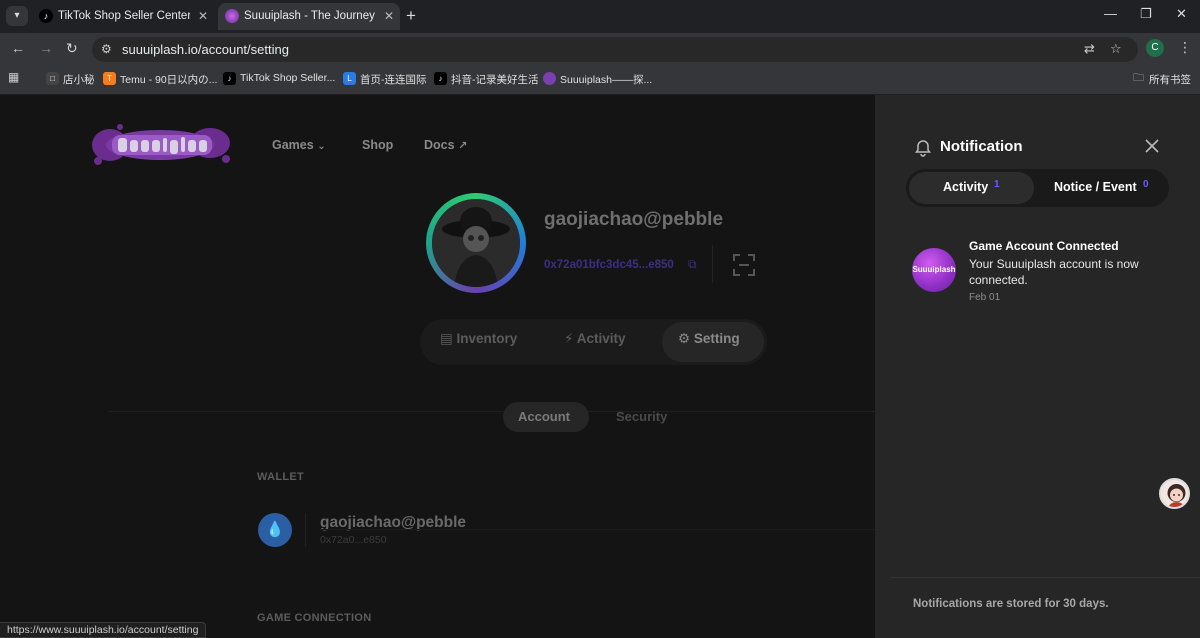 The image size is (1200, 638). I want to click on gear-icon: ⚙, so click(684, 338).